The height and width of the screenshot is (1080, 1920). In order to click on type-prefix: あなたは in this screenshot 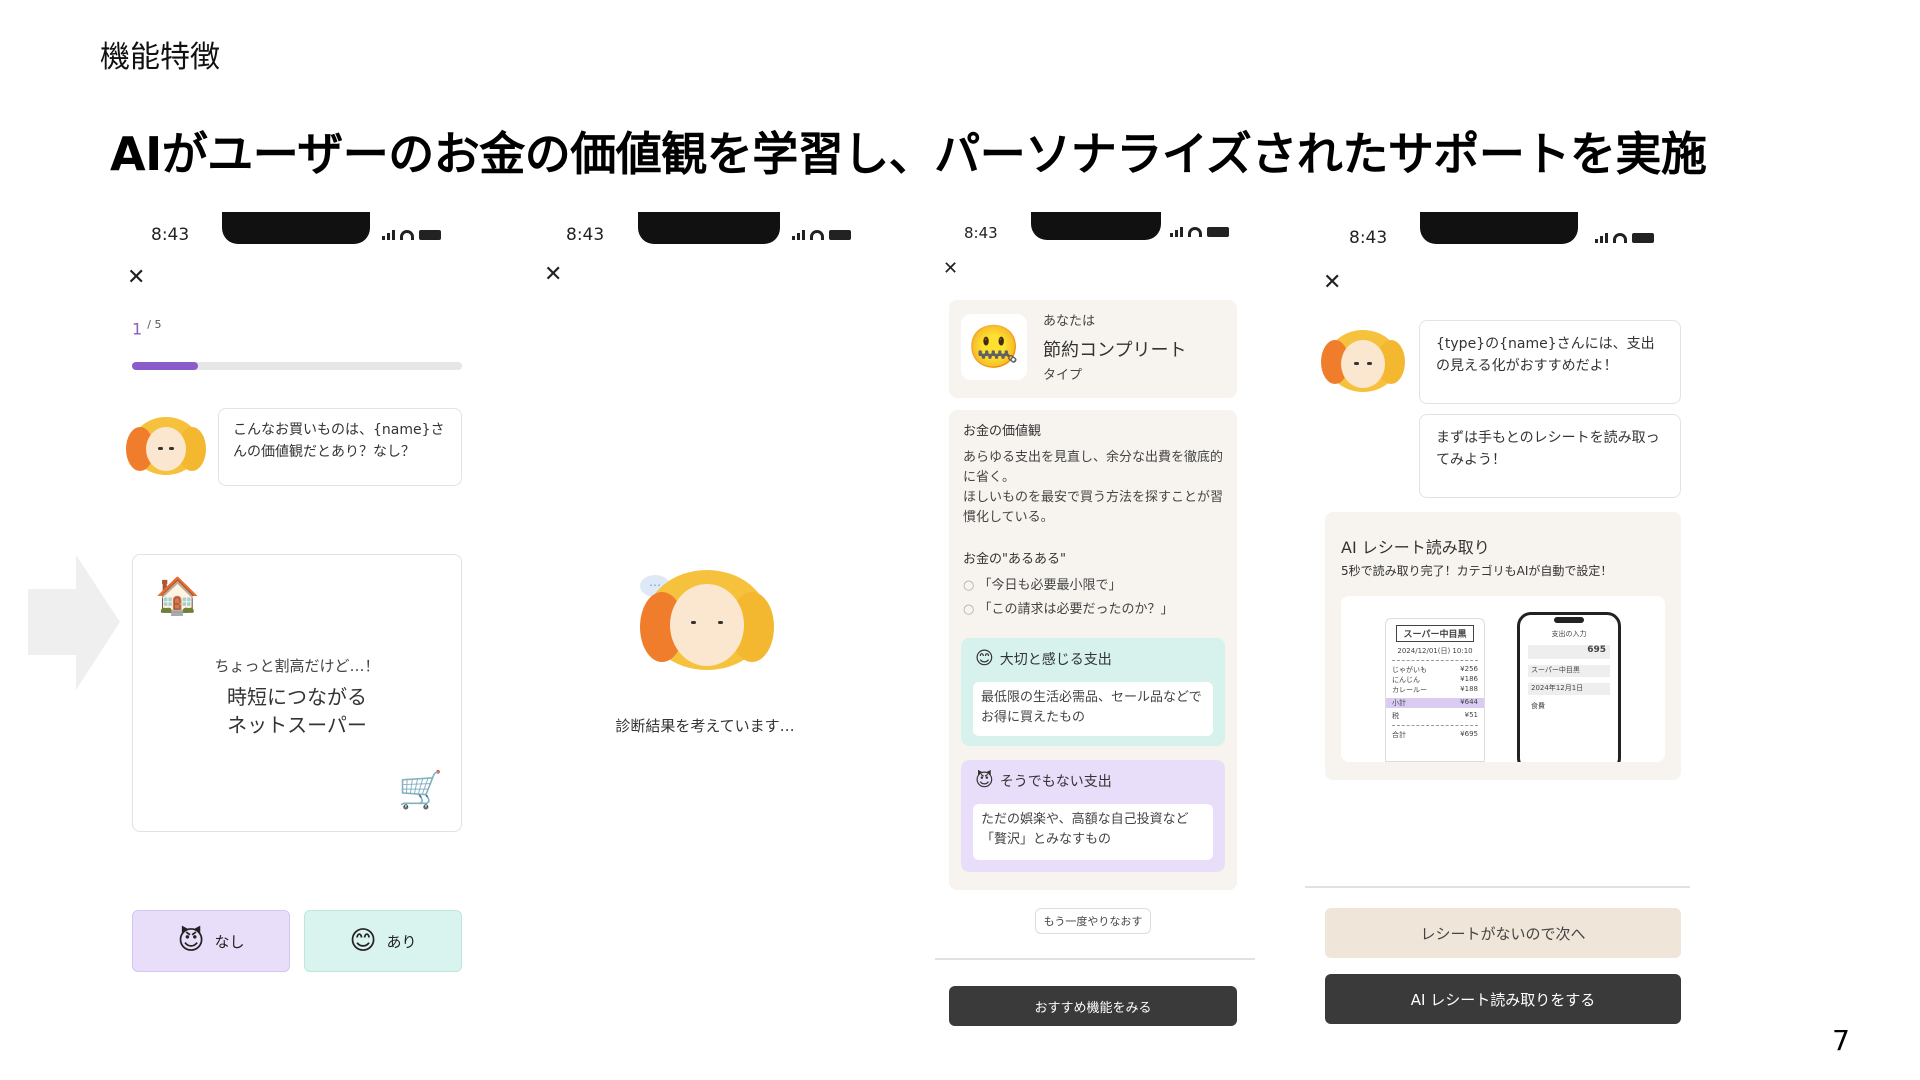, I will do `click(1069, 321)`.